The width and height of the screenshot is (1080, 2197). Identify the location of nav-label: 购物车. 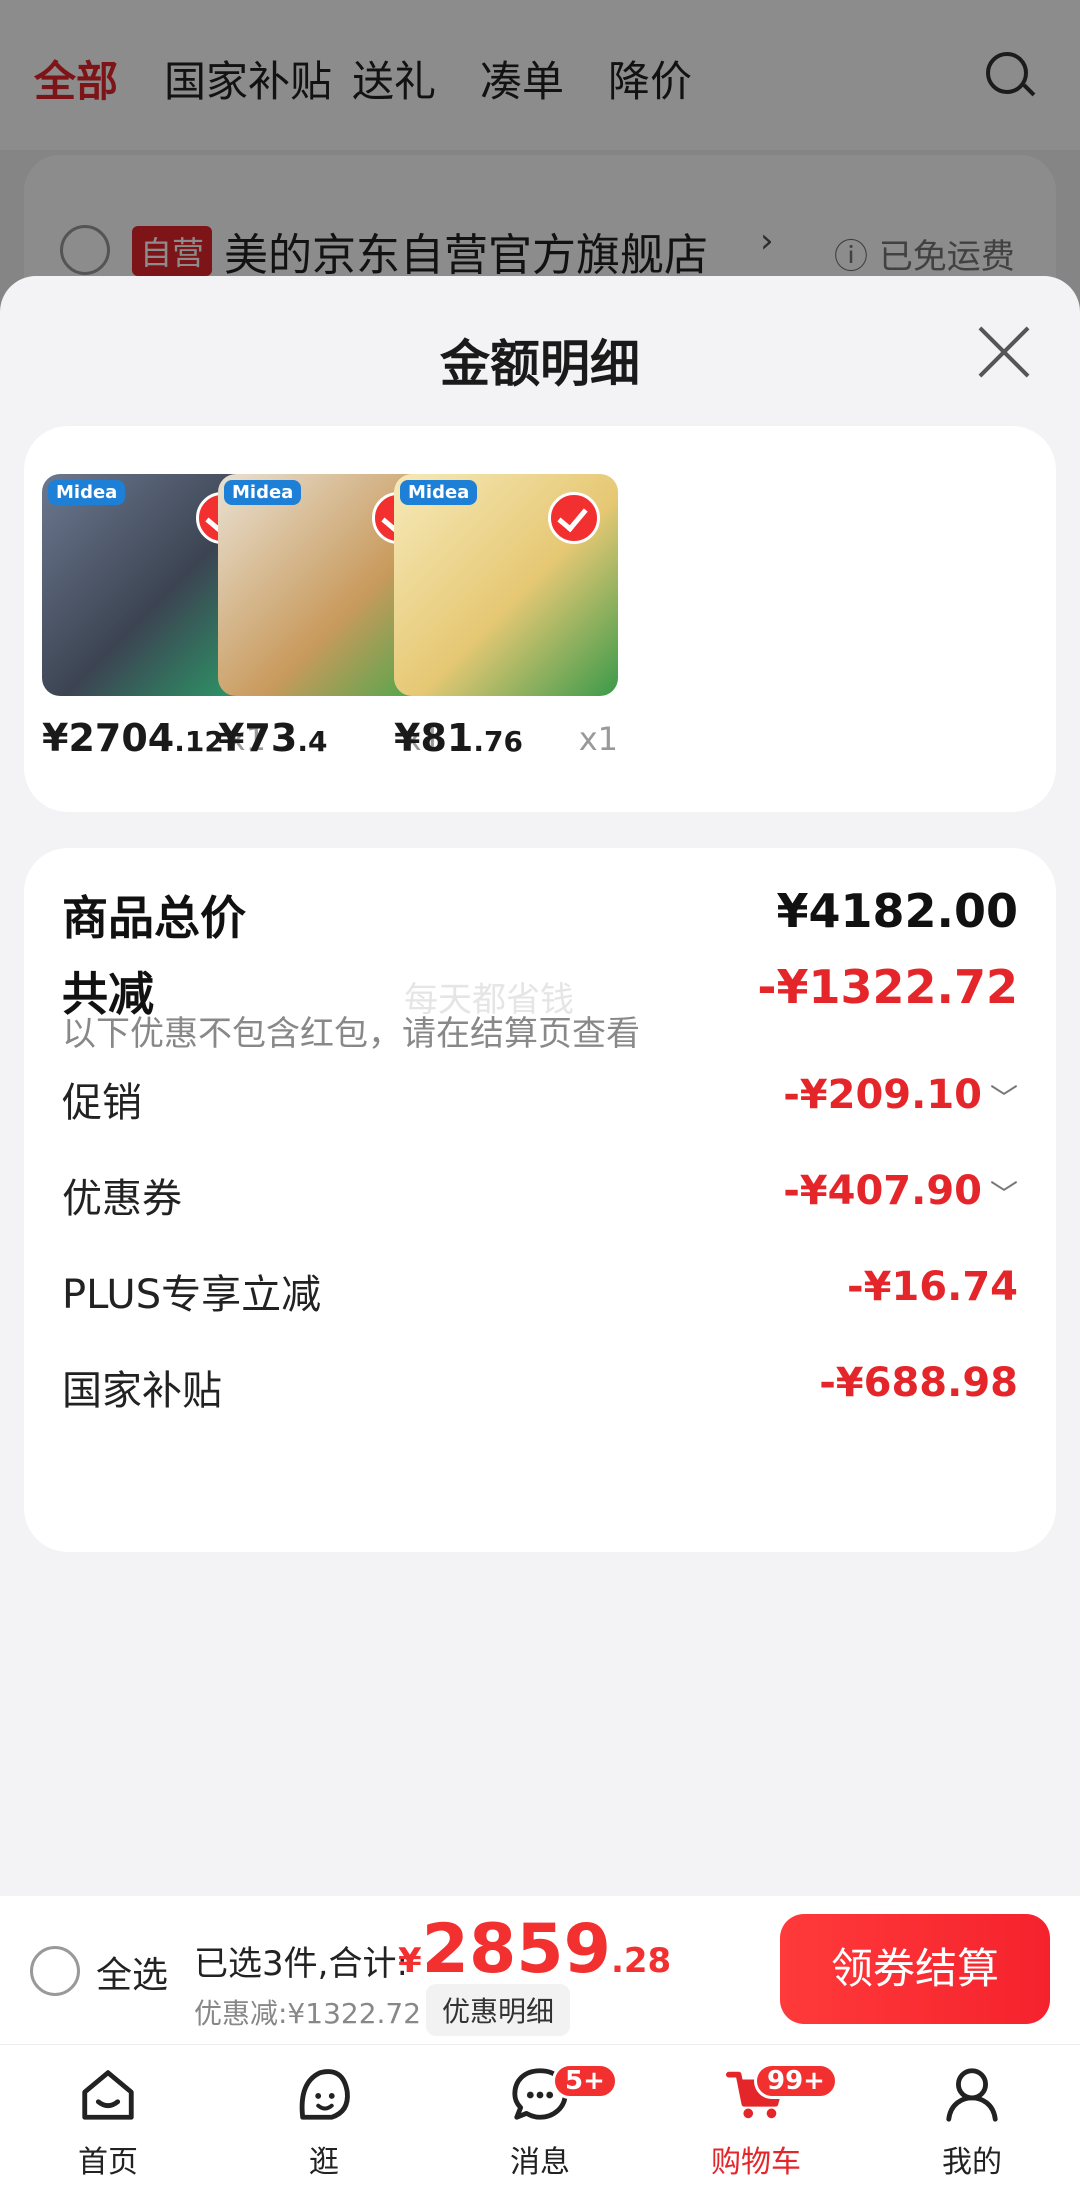
(756, 2162).